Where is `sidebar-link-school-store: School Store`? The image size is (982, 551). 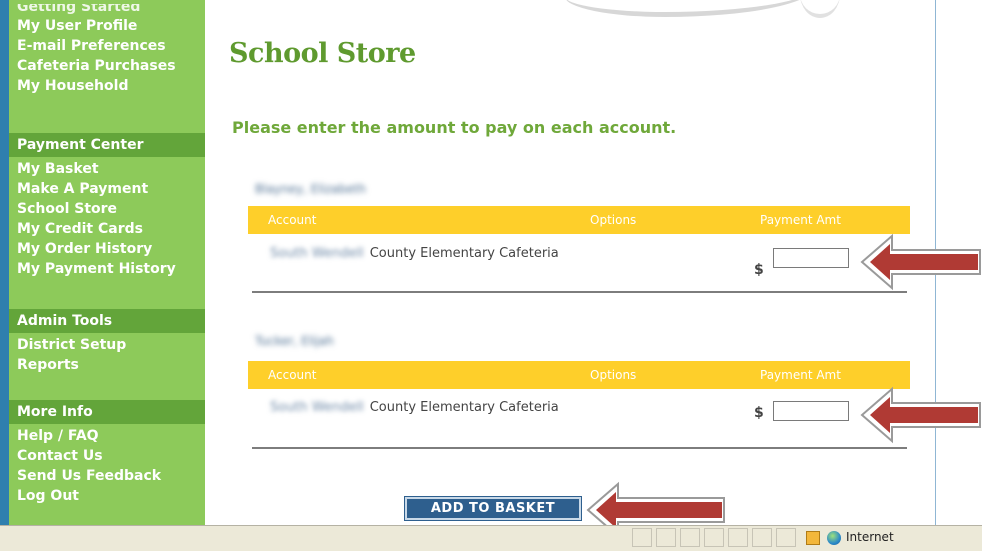 sidebar-link-school-store: School Store is located at coordinates (112, 209).